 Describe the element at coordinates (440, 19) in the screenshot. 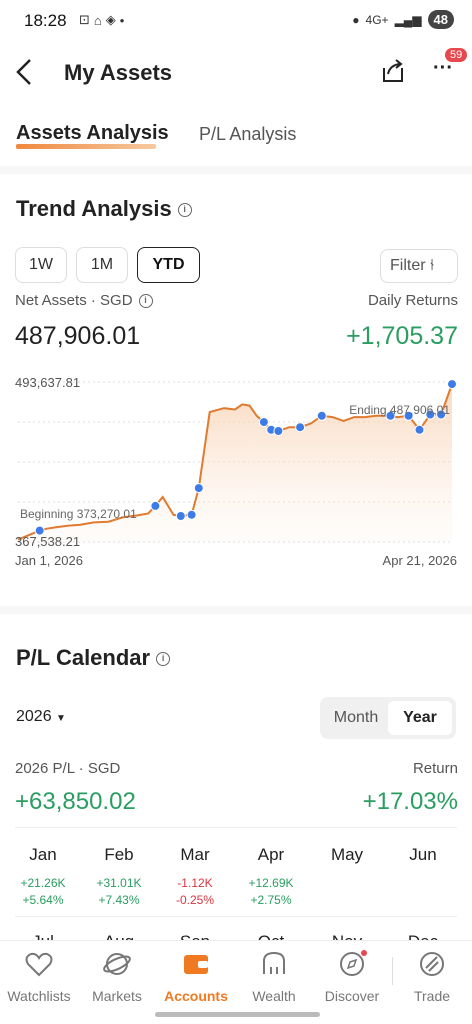

I see `battery-icon: 48` at that location.